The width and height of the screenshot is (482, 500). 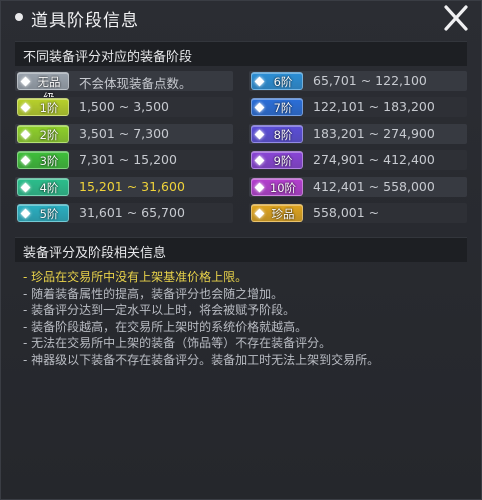 What do you see at coordinates (49, 187) in the screenshot?
I see `grade-label: 4阶` at bounding box center [49, 187].